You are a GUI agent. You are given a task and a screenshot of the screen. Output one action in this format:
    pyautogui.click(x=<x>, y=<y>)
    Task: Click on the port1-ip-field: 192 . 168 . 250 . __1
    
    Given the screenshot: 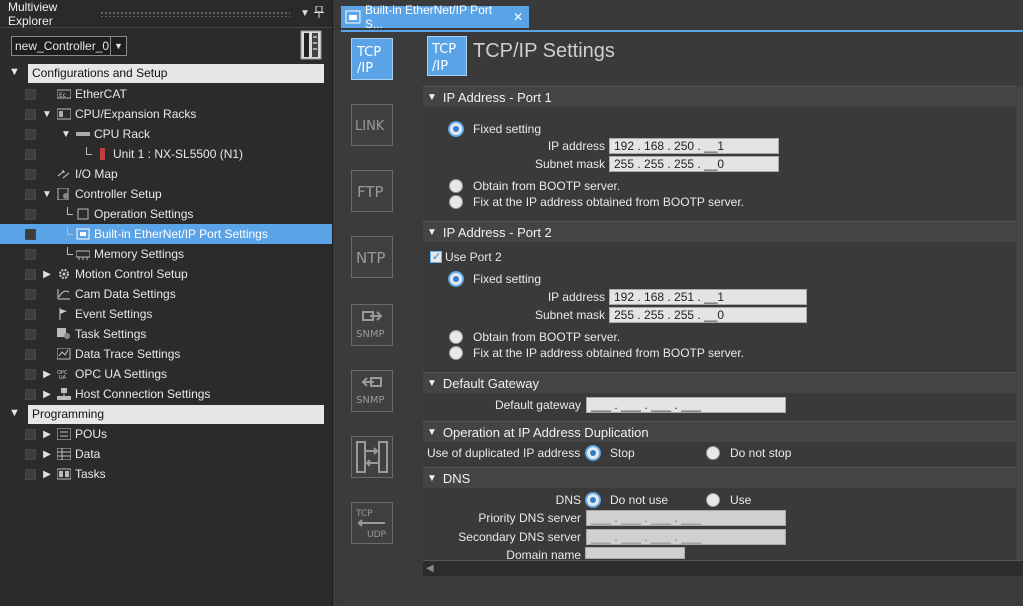 What is the action you would take?
    pyautogui.click(x=694, y=146)
    